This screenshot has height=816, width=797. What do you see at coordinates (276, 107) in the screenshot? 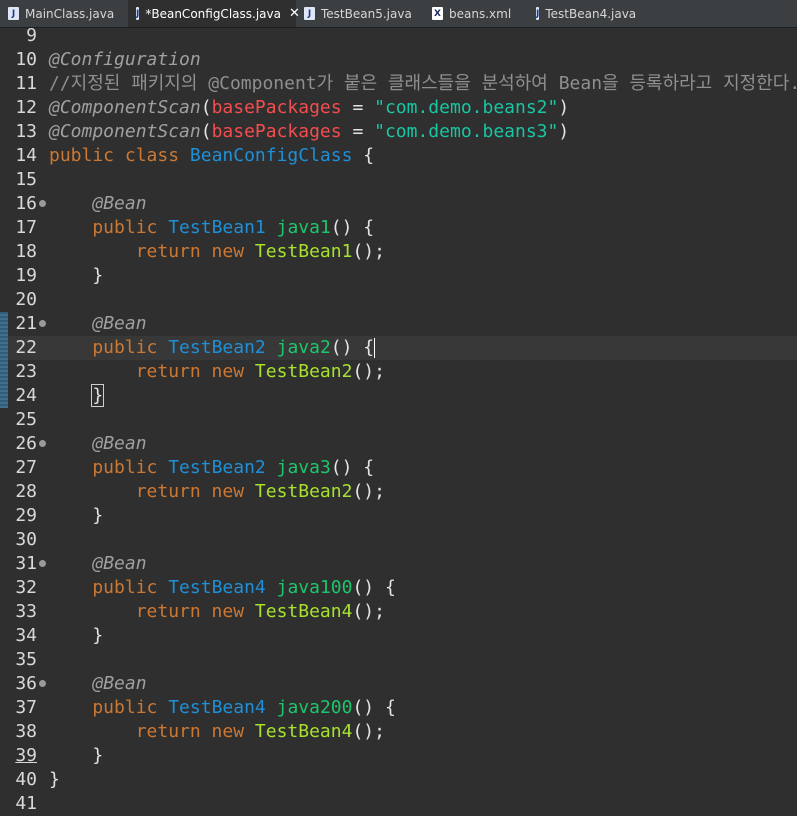
I see `code-token: basePackages` at bounding box center [276, 107].